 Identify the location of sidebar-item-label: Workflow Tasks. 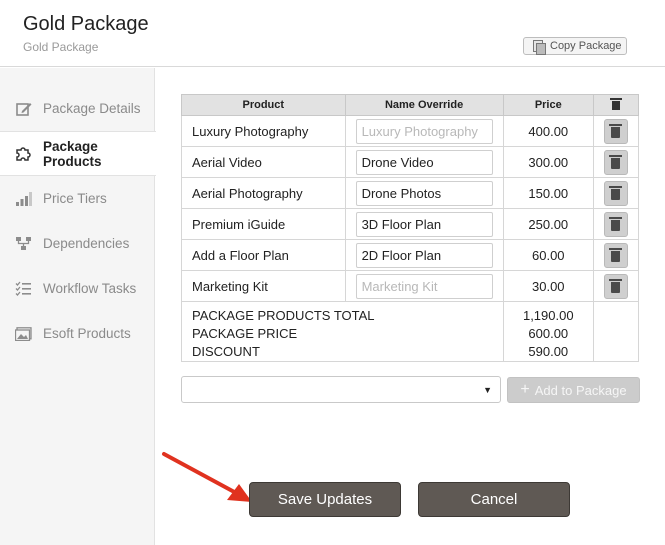
(90, 288).